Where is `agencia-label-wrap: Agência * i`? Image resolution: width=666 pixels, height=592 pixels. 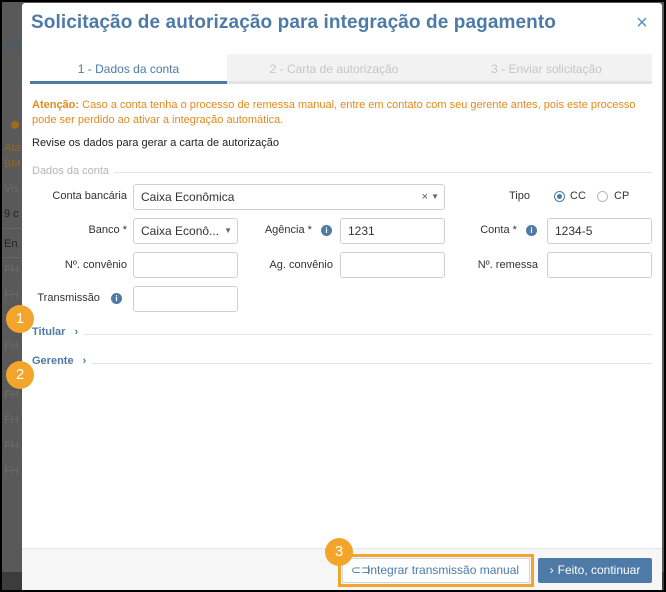 agencia-label-wrap: Agência * i is located at coordinates (292, 230).